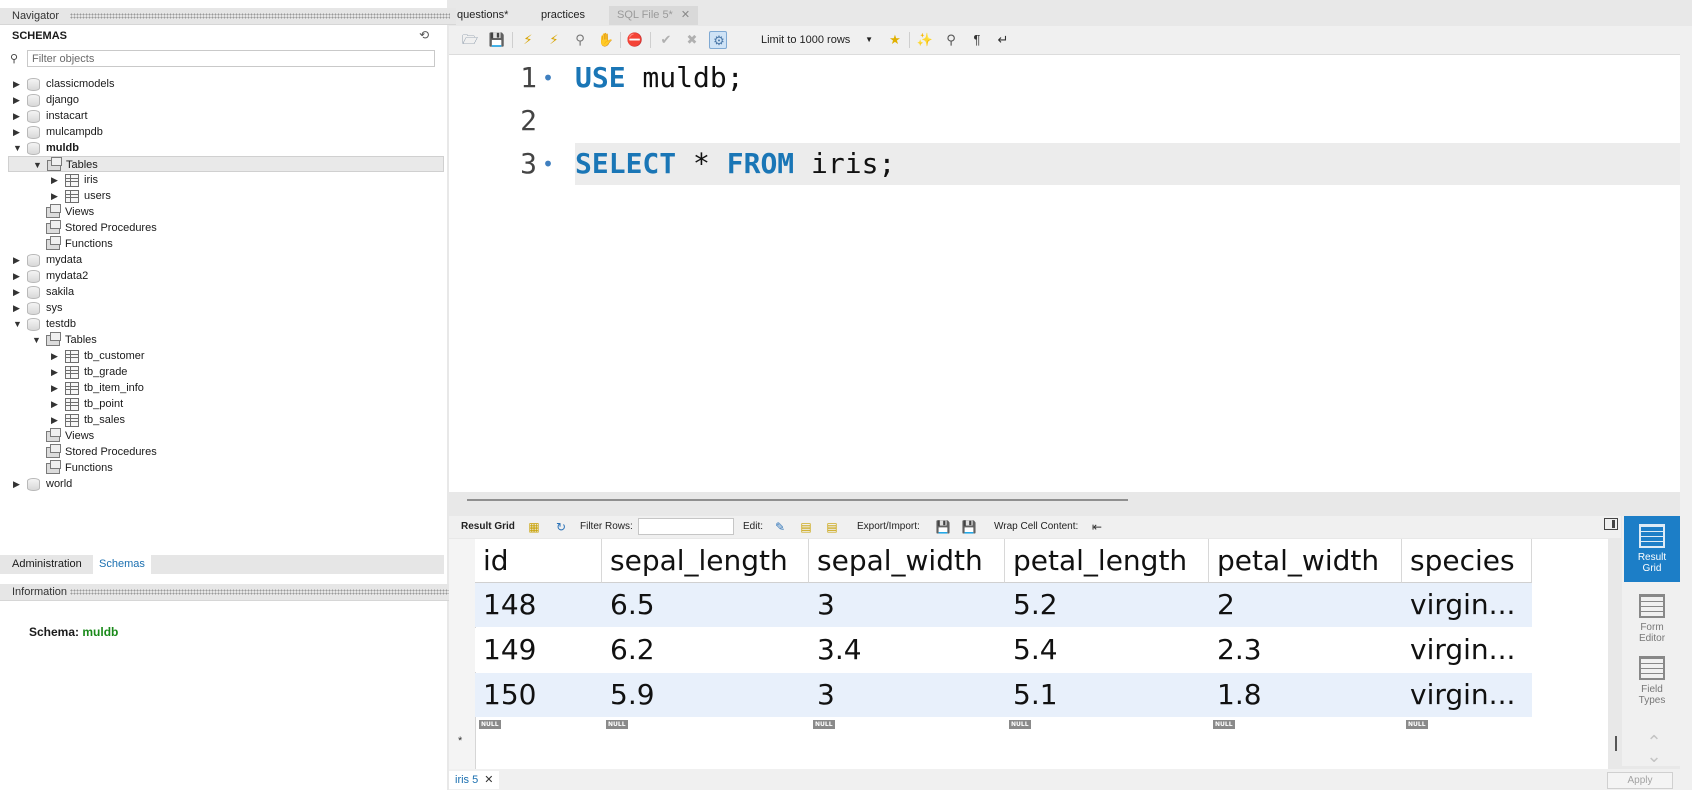 The height and width of the screenshot is (790, 1692). Describe the element at coordinates (222, 180) in the screenshot. I see `tree-item-iris: ▶ iris` at that location.